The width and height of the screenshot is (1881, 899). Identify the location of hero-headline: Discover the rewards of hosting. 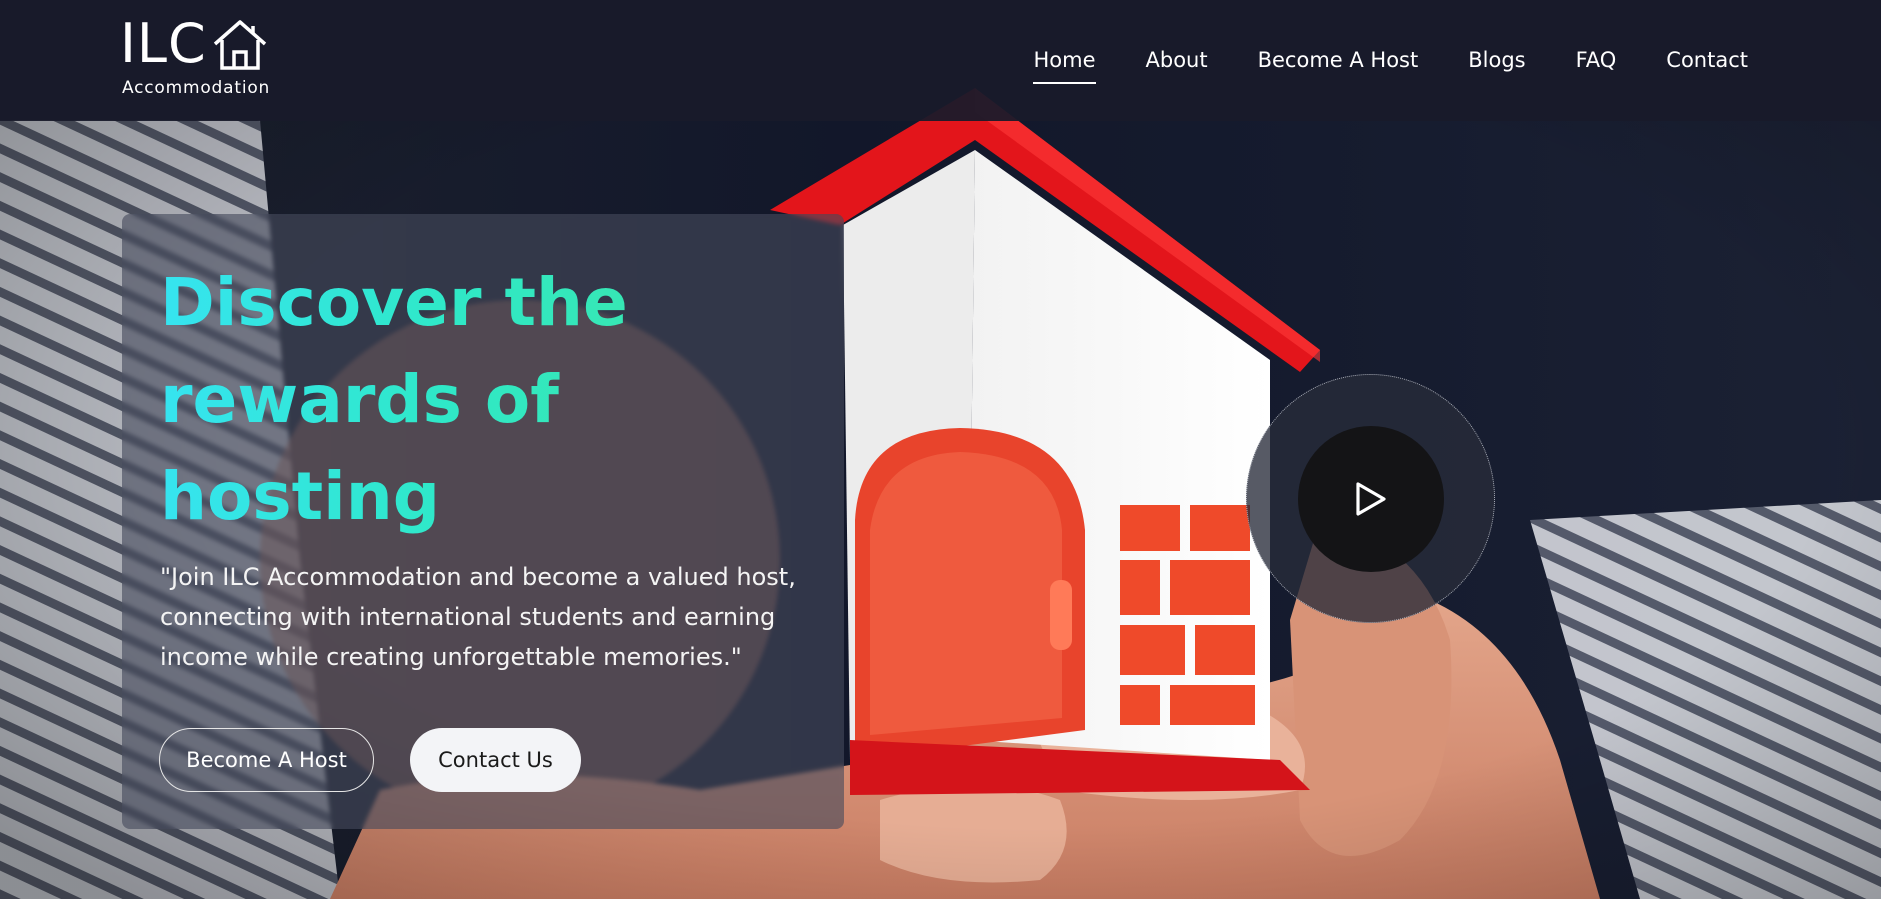
(470, 399).